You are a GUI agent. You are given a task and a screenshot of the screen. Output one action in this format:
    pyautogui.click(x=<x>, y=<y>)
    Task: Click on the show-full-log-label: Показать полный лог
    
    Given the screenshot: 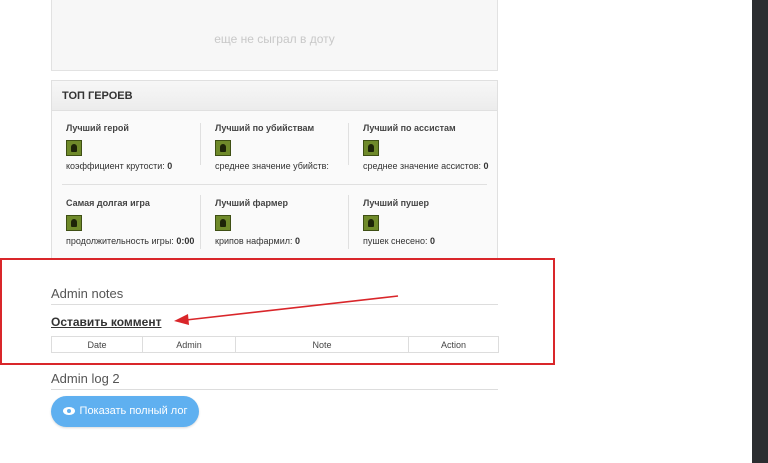 What is the action you would take?
    pyautogui.click(x=133, y=411)
    